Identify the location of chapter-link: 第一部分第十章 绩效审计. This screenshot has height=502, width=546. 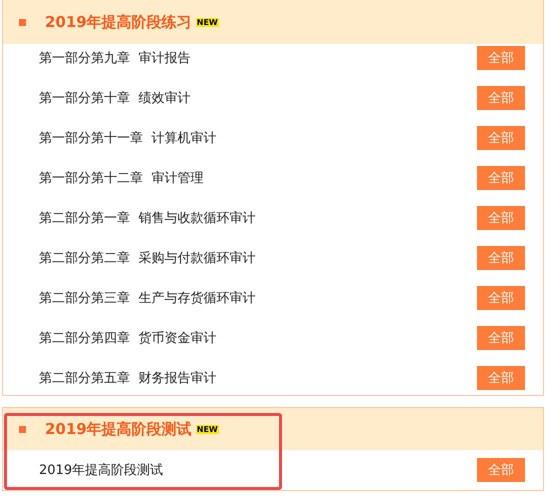
(114, 98).